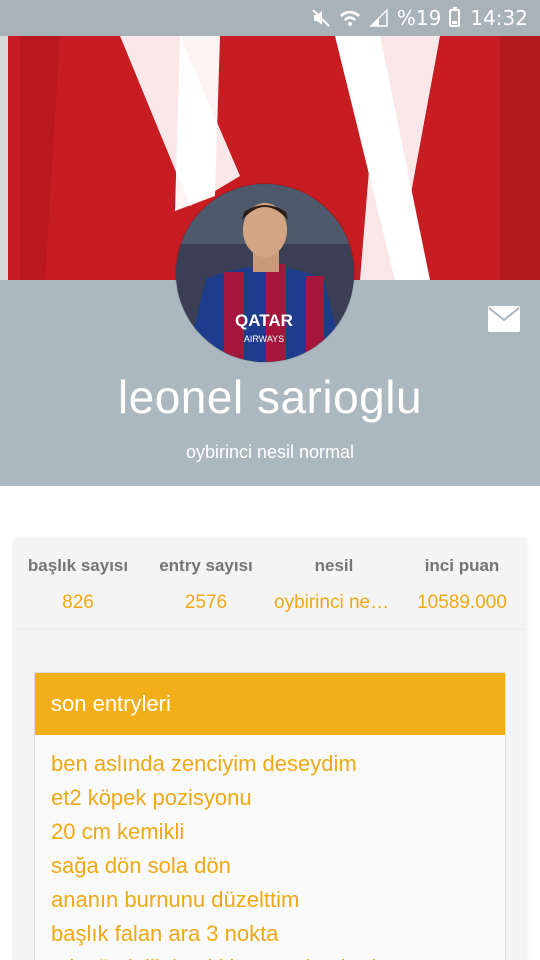 This screenshot has width=540, height=960. What do you see at coordinates (270, 704) in the screenshot?
I see `section-title: son entryleri` at bounding box center [270, 704].